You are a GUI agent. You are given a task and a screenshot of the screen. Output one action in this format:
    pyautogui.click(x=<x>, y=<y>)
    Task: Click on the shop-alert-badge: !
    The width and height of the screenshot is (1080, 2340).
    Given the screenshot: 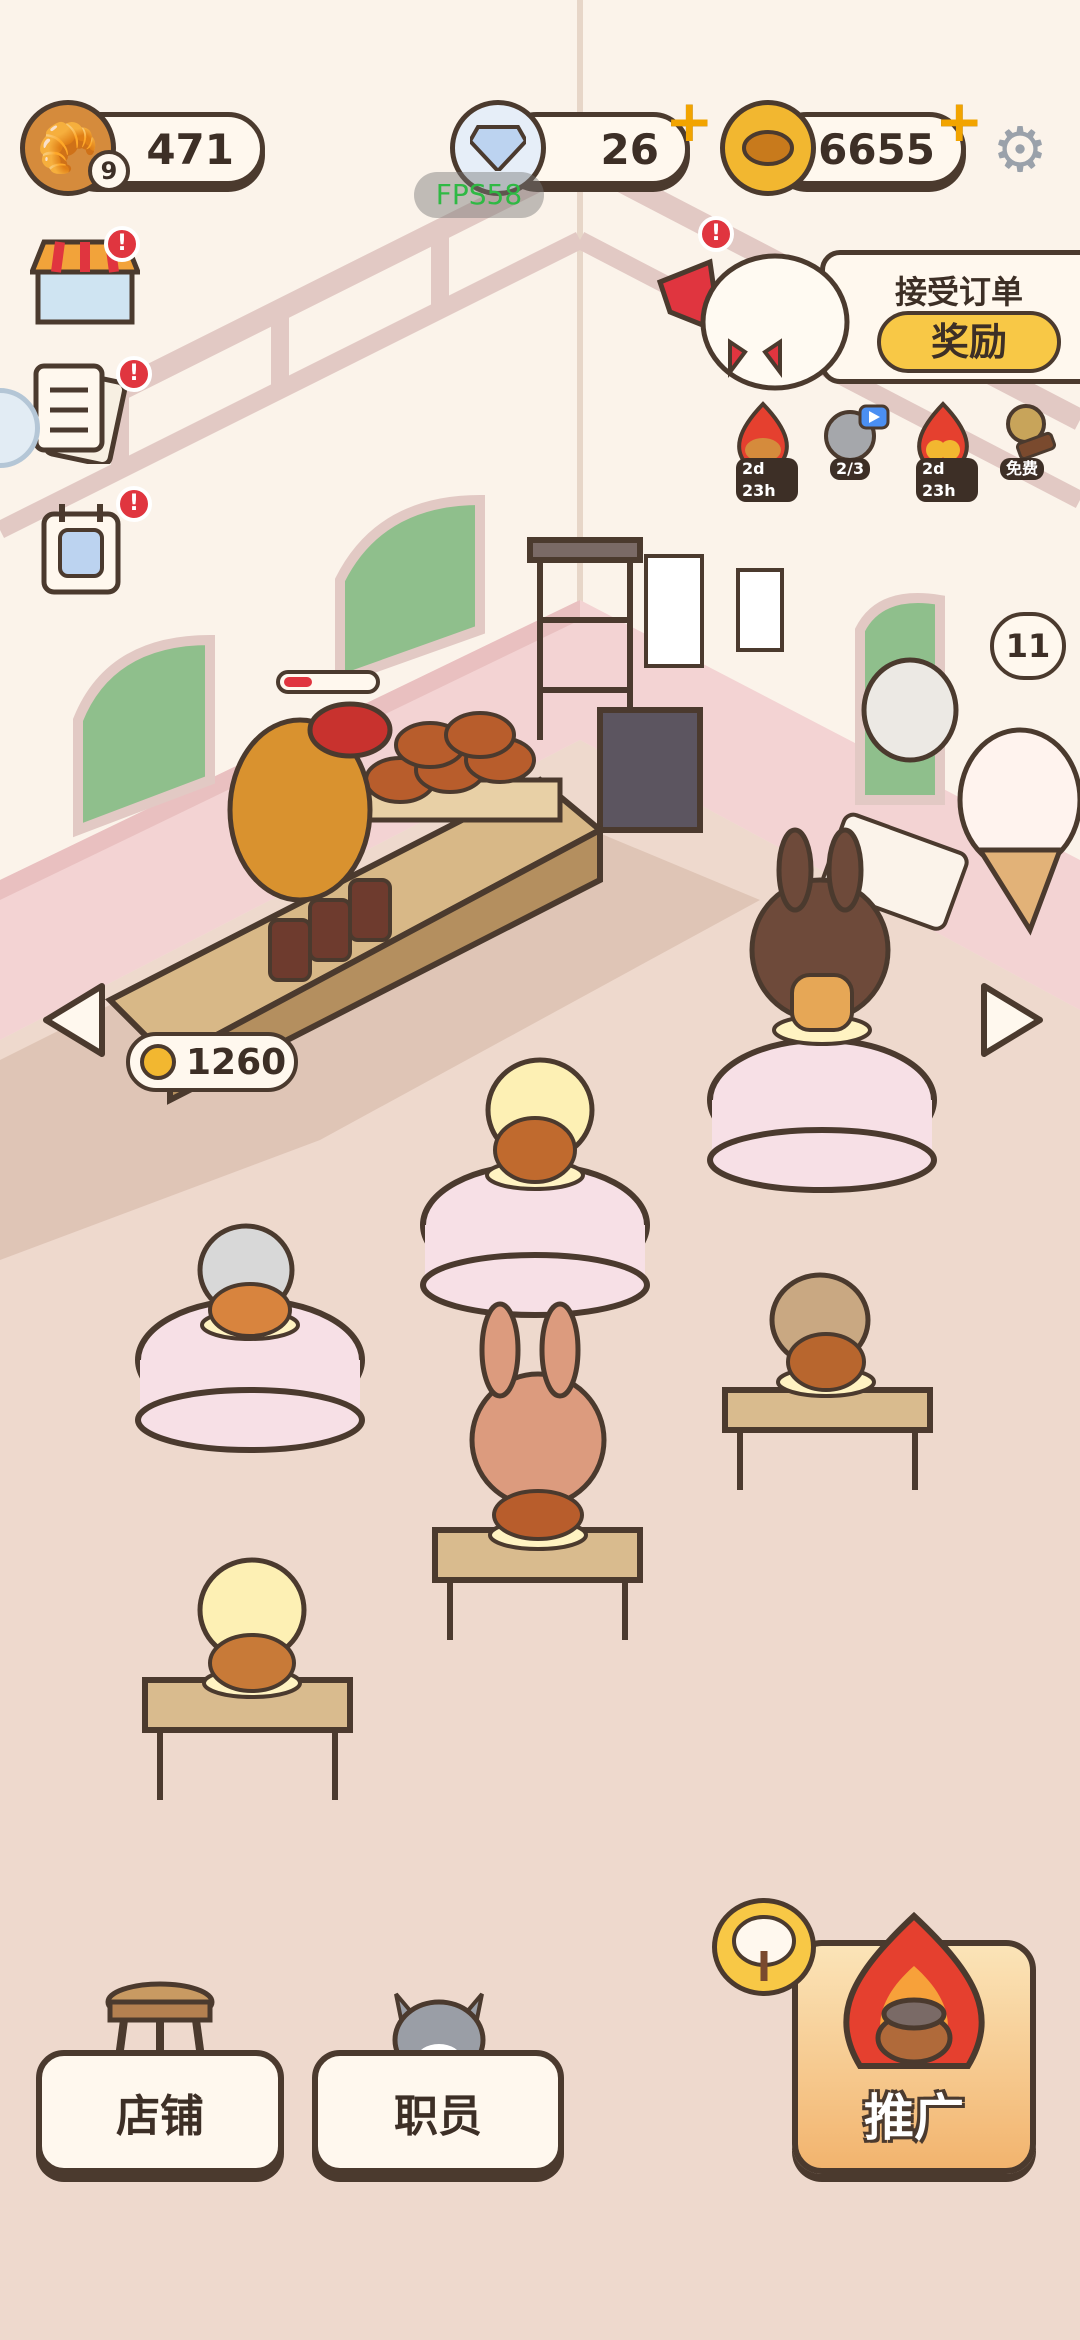 What is the action you would take?
    pyautogui.click(x=122, y=244)
    